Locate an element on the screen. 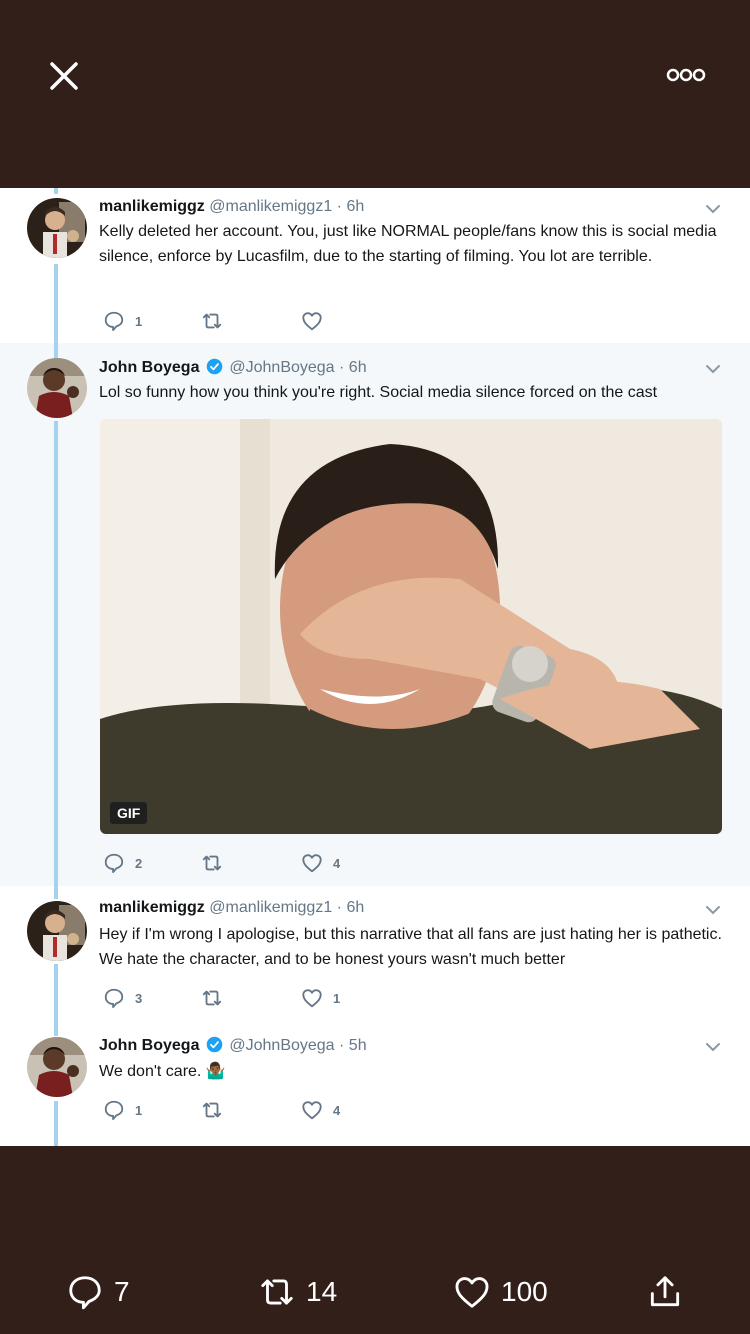 The width and height of the screenshot is (750, 1334). reply-count: 3 is located at coordinates (139, 998).